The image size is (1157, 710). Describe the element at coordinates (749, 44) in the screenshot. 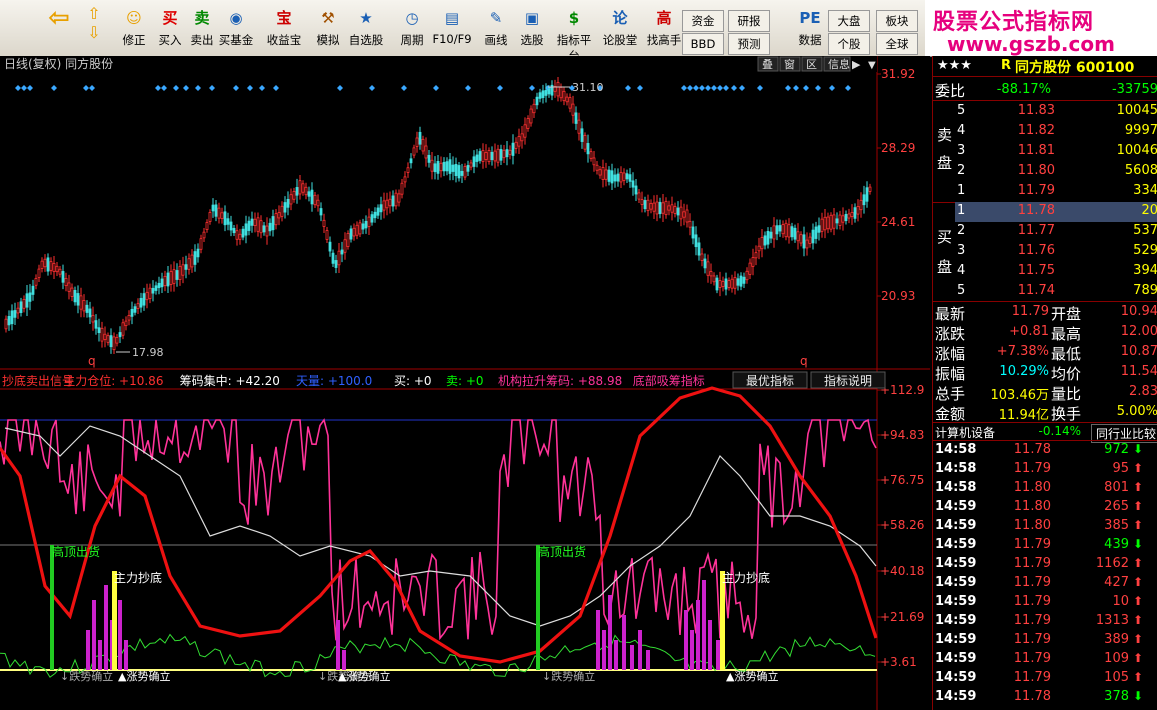

I see `toolbar-small-button: 预测` at that location.